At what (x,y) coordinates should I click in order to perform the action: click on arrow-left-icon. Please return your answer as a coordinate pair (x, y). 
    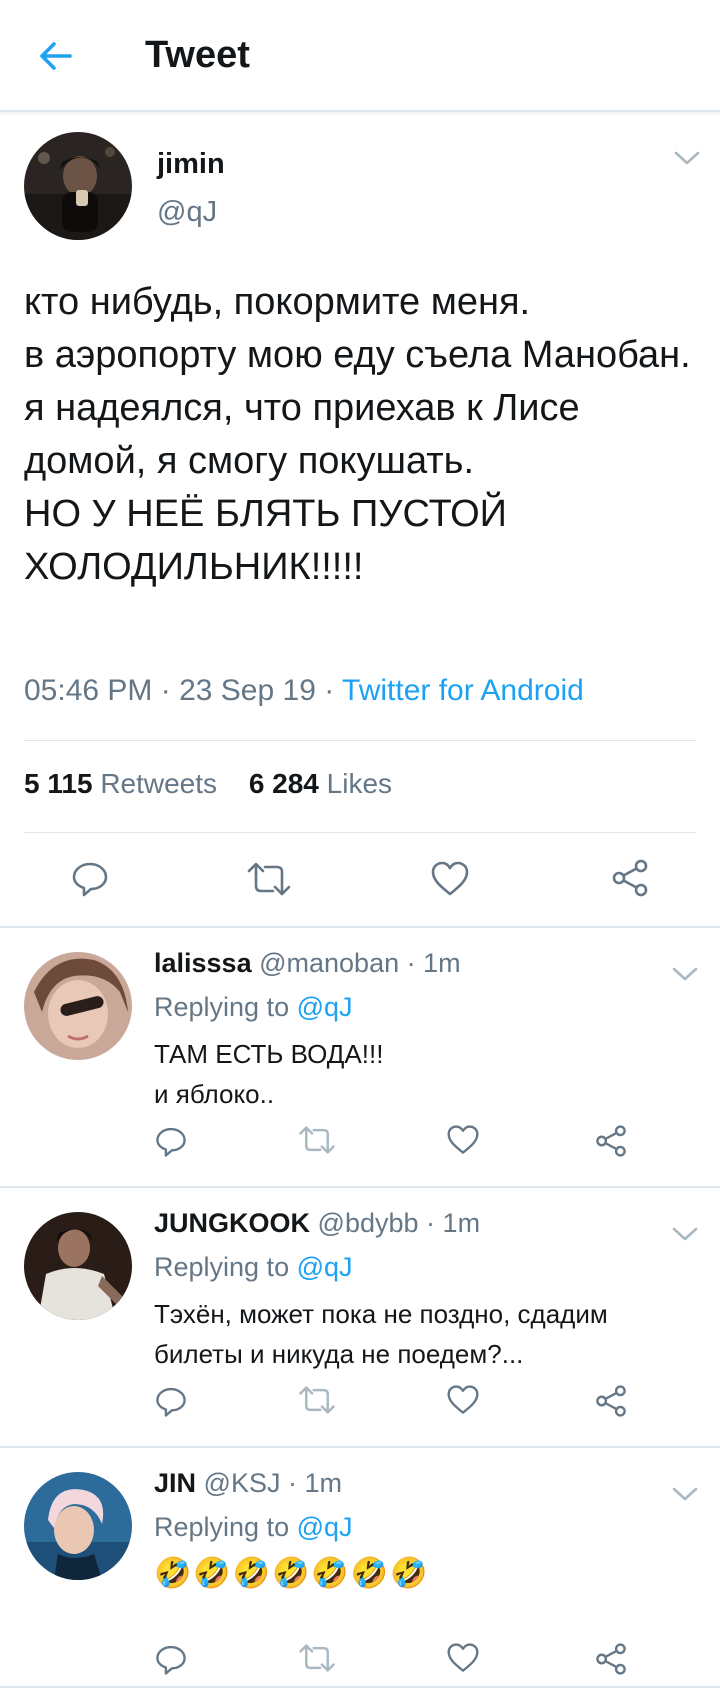
    Looking at the image, I should click on (56, 56).